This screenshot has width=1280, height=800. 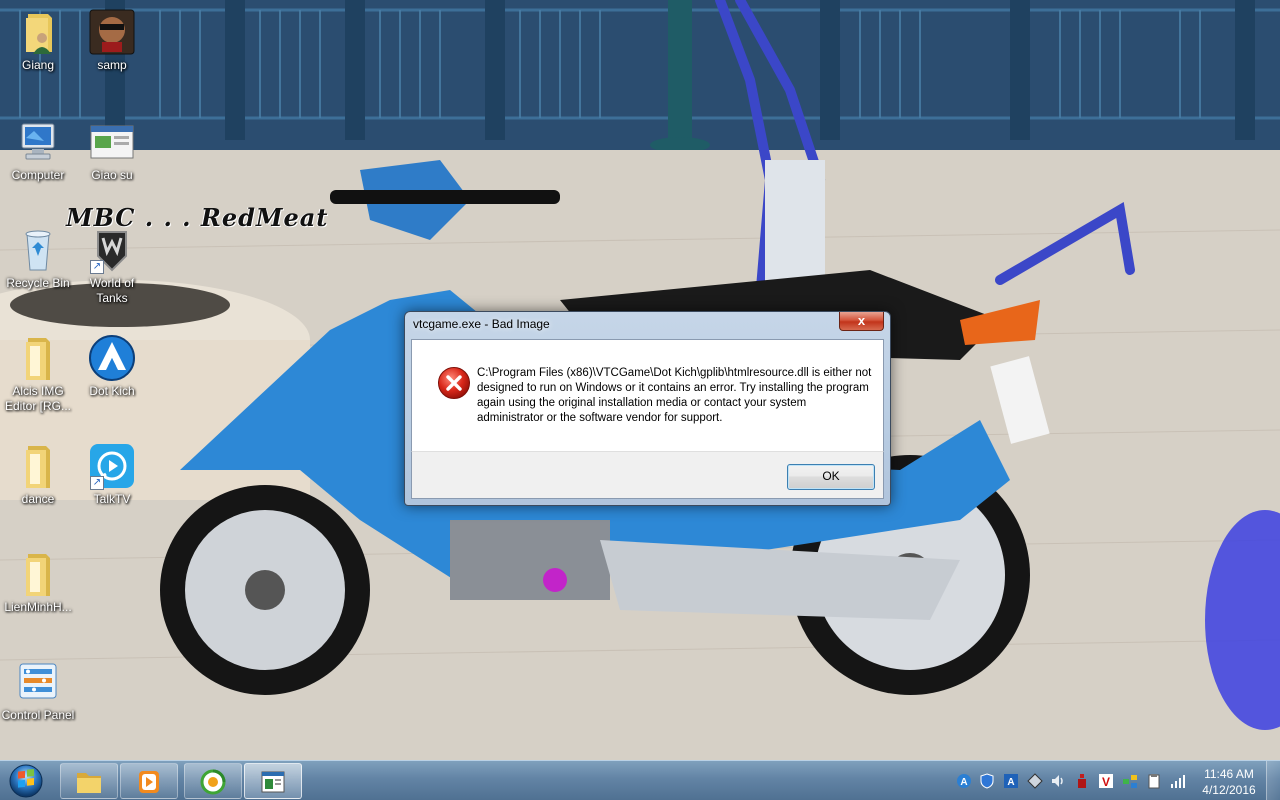 I want to click on tray-language-a-icon: A, so click(x=964, y=781).